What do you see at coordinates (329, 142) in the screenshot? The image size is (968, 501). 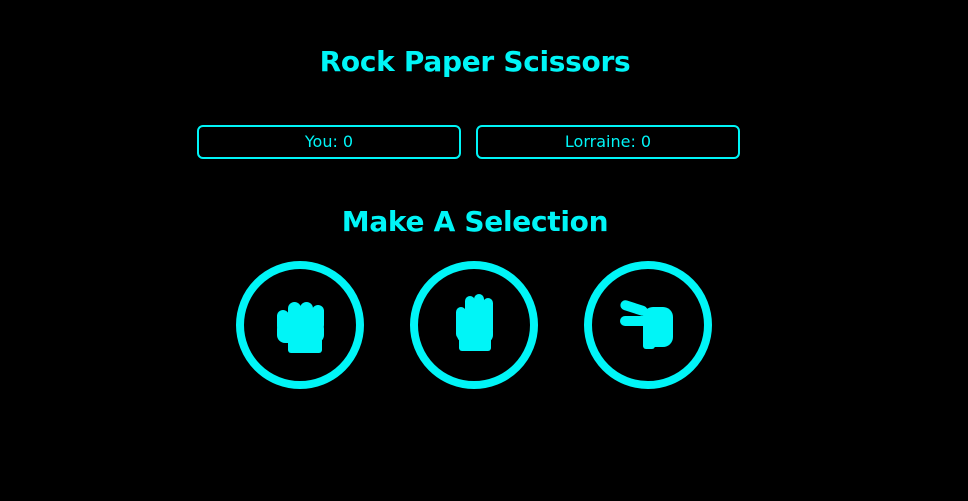 I see `player-score: You: 0` at bounding box center [329, 142].